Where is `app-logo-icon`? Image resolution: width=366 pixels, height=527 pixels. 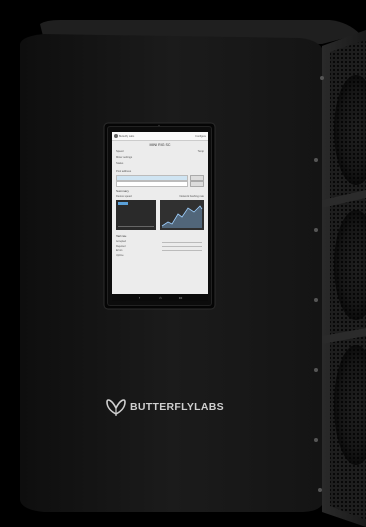 app-logo-icon is located at coordinates (116, 136).